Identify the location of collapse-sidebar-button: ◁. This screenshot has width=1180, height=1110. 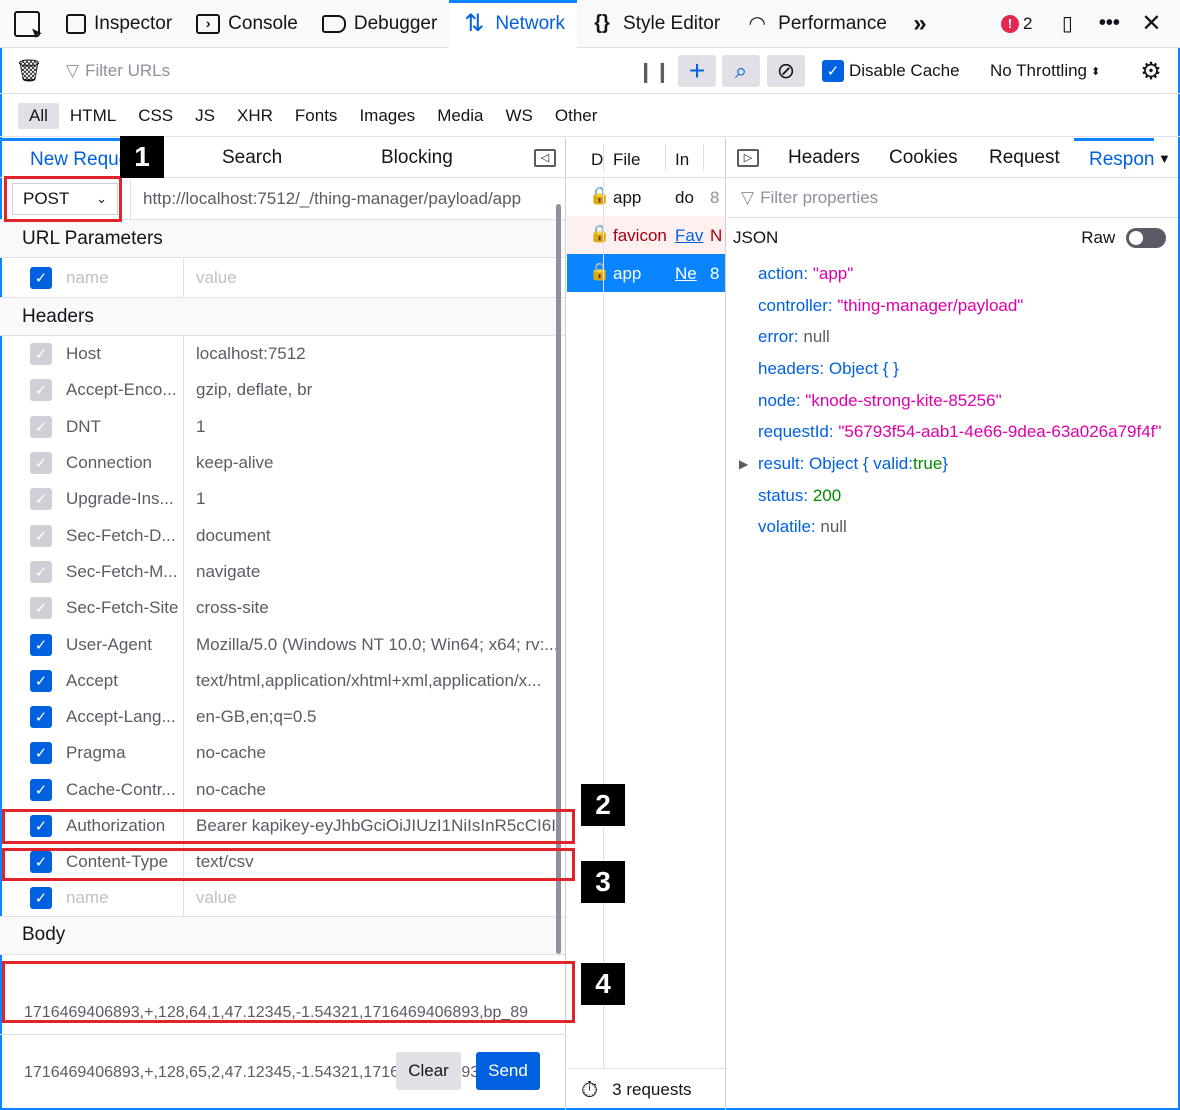
(545, 158).